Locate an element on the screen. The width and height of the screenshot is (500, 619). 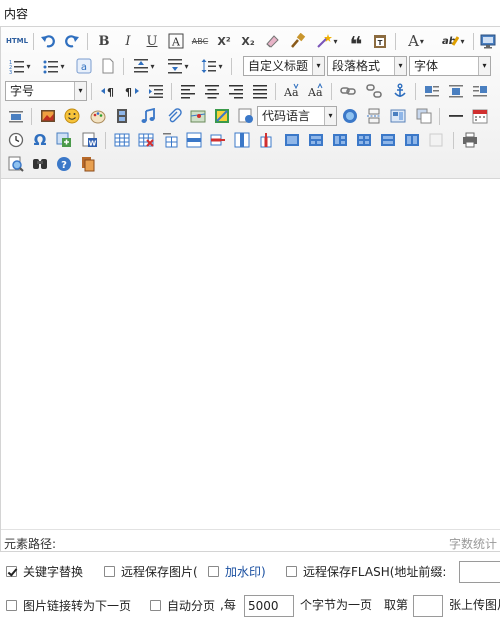
code-language-select: 代码语言 ▾ is located at coordinates (297, 116).